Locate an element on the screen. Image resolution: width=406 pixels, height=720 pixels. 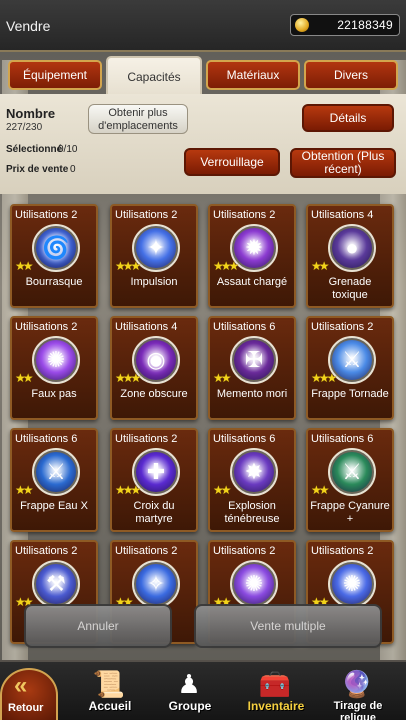
ability-card: Utilisations 6 ✠ ★★ Memento mori is located at coordinates (252, 368).